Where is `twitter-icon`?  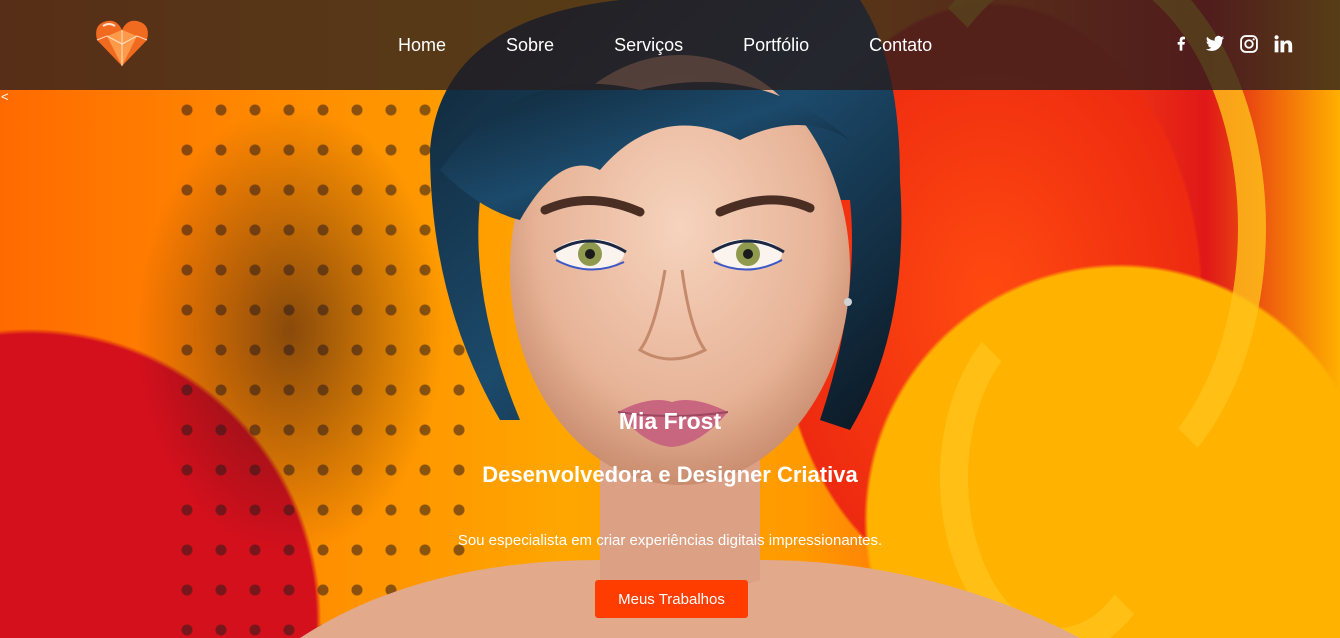
twitter-icon is located at coordinates (1215, 44).